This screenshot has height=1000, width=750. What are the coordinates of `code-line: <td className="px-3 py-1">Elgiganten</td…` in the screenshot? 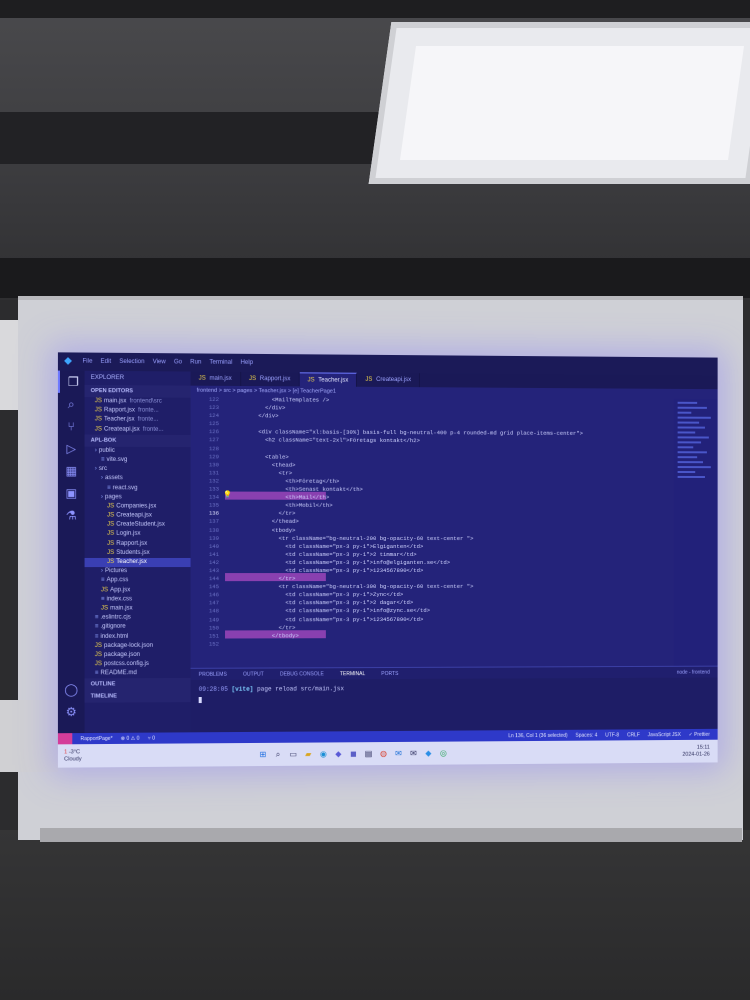 It's located at (327, 546).